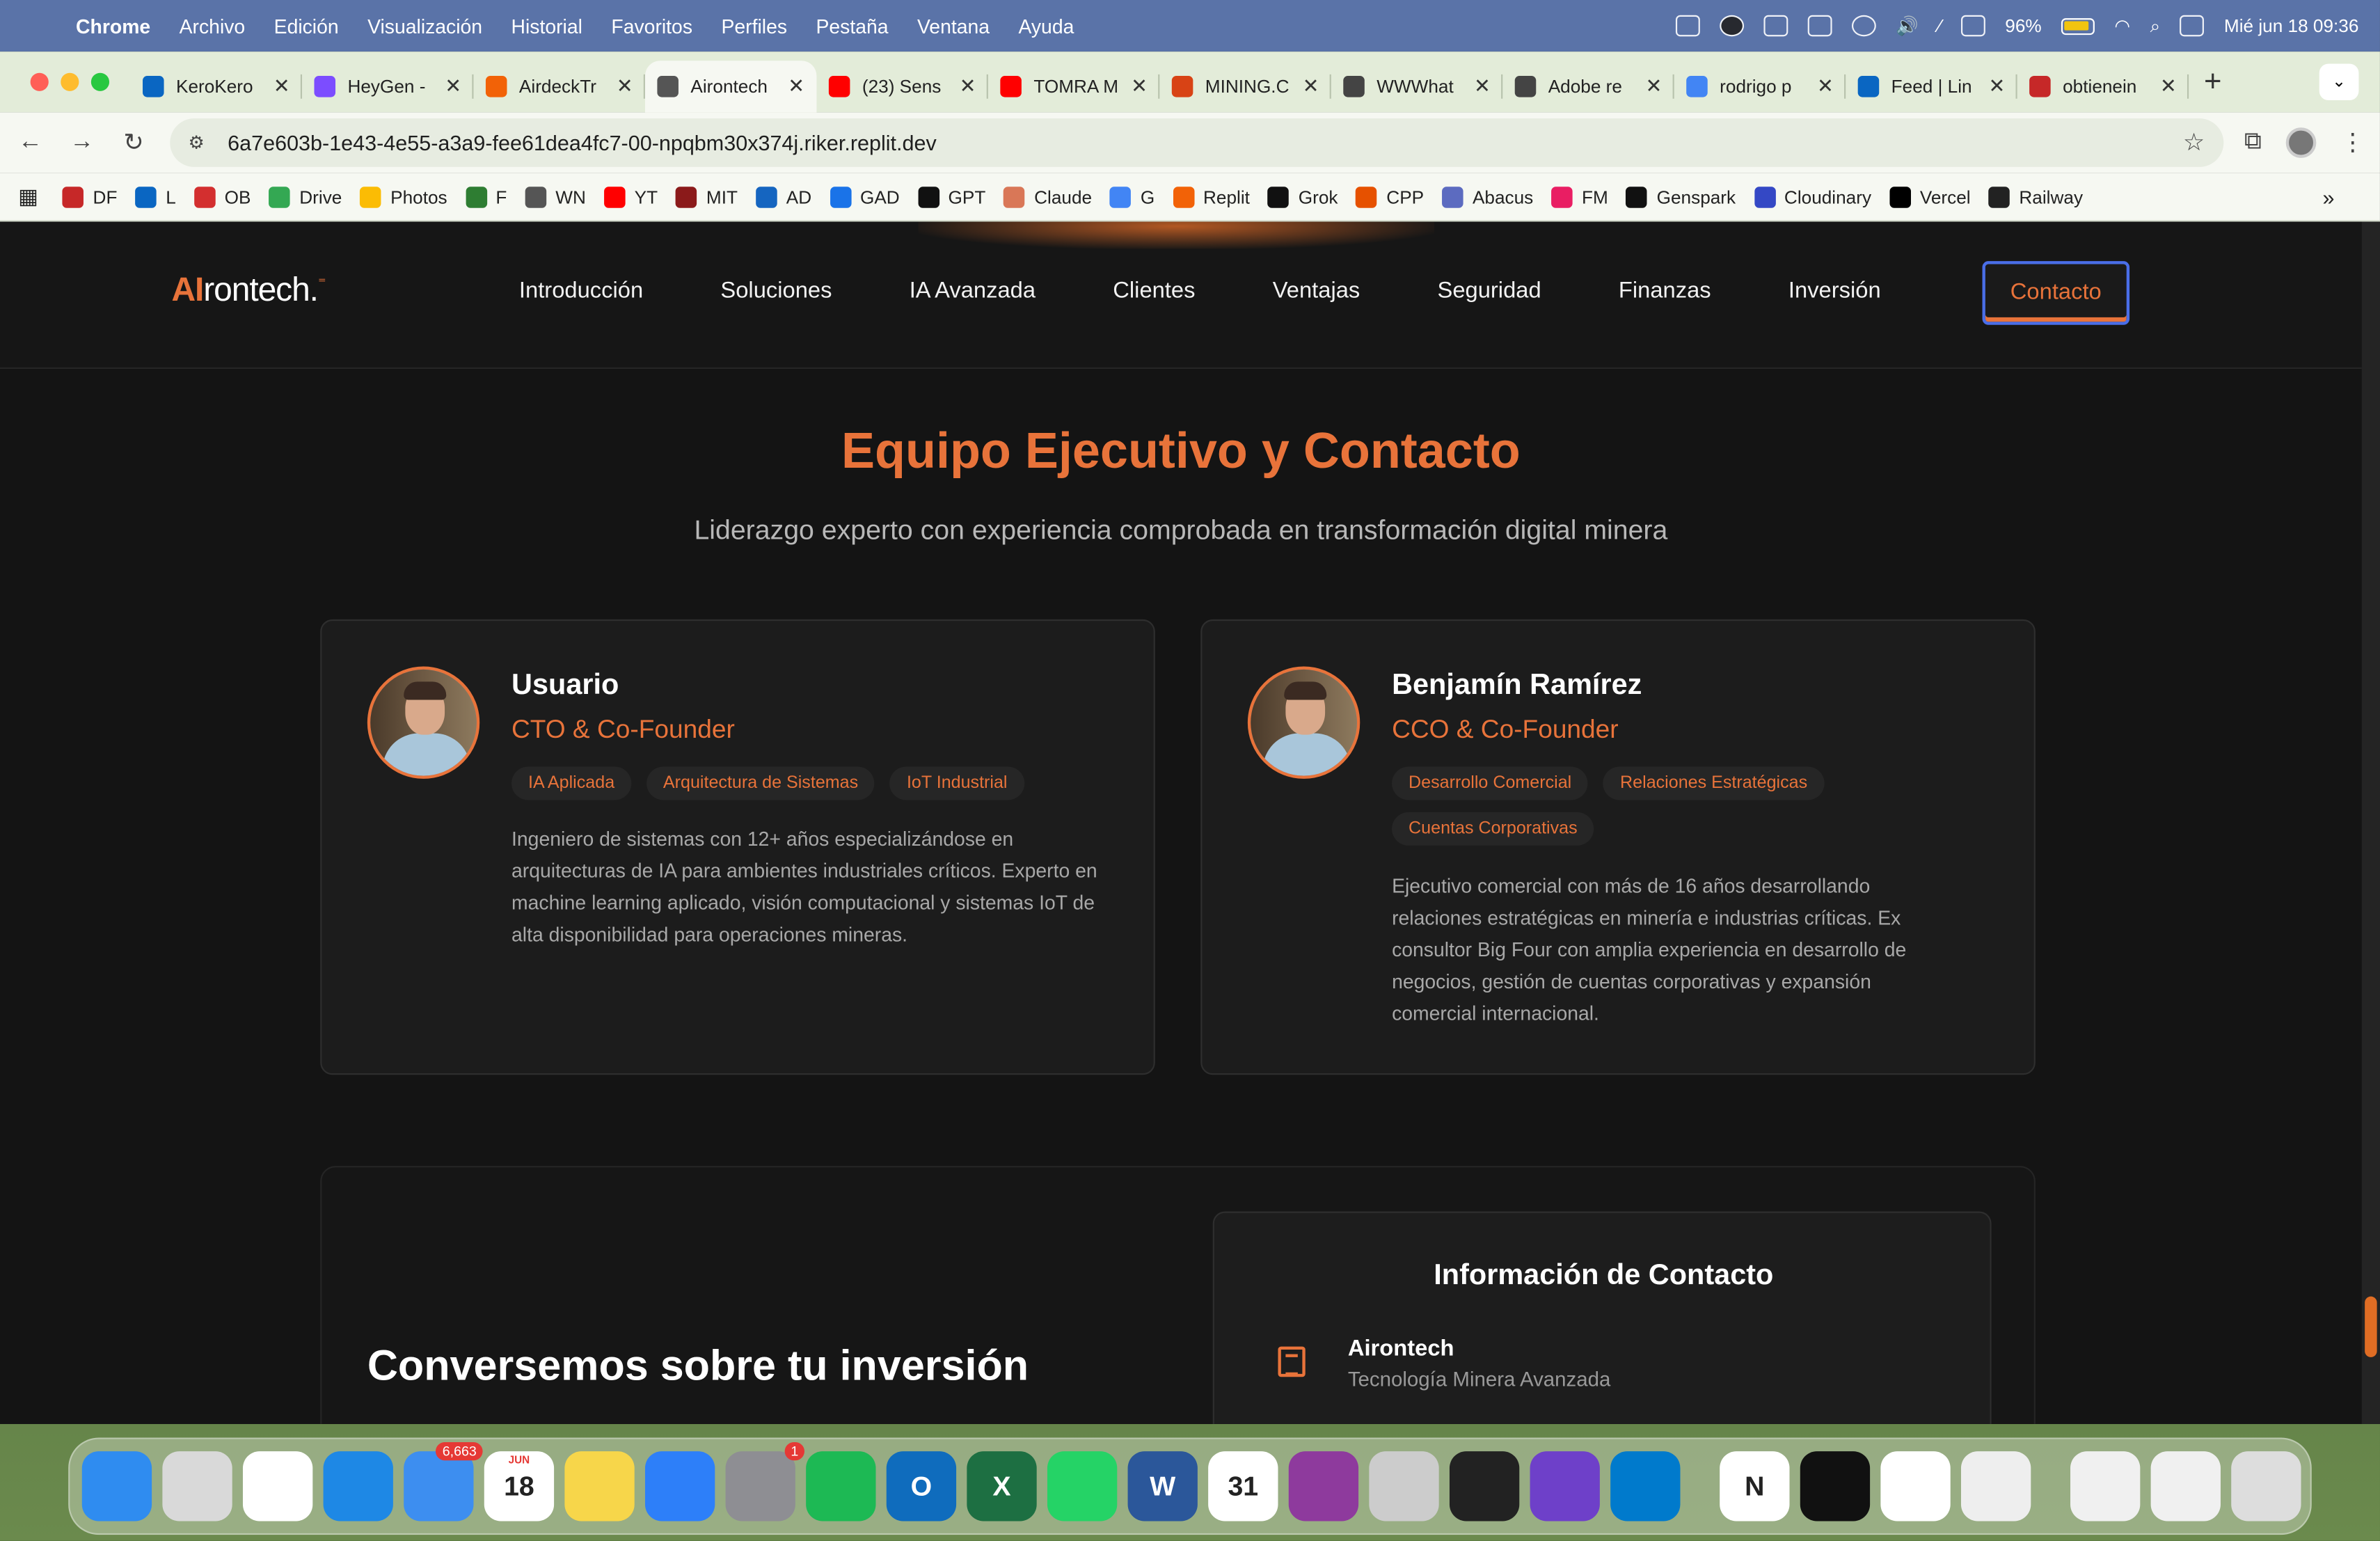 The height and width of the screenshot is (1541, 2380). Describe the element at coordinates (2036, 196) in the screenshot. I see `bookmark-railway: Railway` at that location.